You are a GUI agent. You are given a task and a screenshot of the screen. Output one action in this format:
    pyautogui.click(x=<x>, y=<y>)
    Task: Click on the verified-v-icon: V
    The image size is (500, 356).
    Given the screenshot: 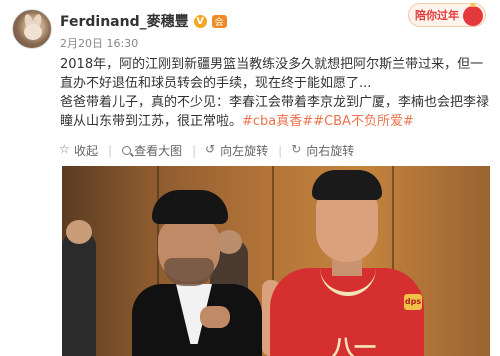 What is the action you would take?
    pyautogui.click(x=200, y=21)
    